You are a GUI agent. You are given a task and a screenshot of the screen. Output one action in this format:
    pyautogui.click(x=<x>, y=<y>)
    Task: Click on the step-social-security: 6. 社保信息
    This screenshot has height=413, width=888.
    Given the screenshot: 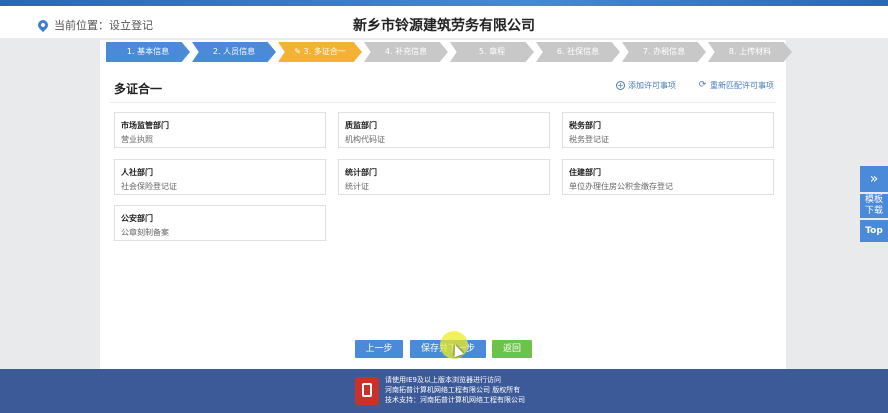 What is the action you would take?
    pyautogui.click(x=578, y=52)
    